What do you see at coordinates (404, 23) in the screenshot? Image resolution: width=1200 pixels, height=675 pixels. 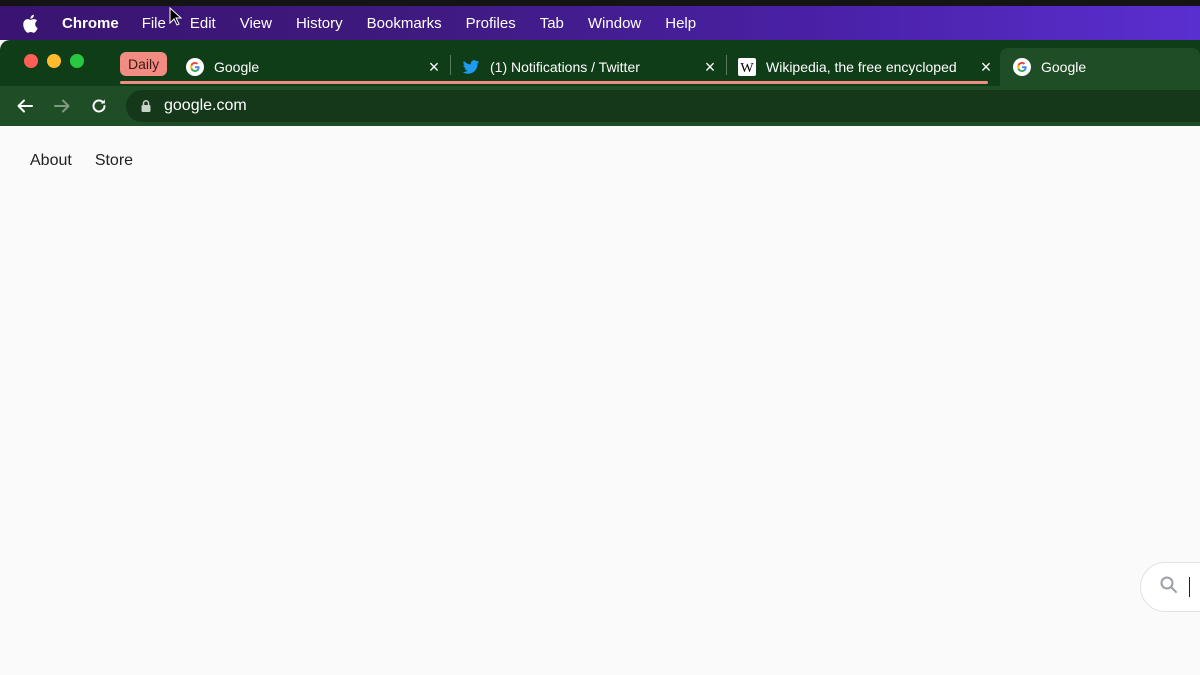 I see `menu-bookmarks: Bookmarks` at bounding box center [404, 23].